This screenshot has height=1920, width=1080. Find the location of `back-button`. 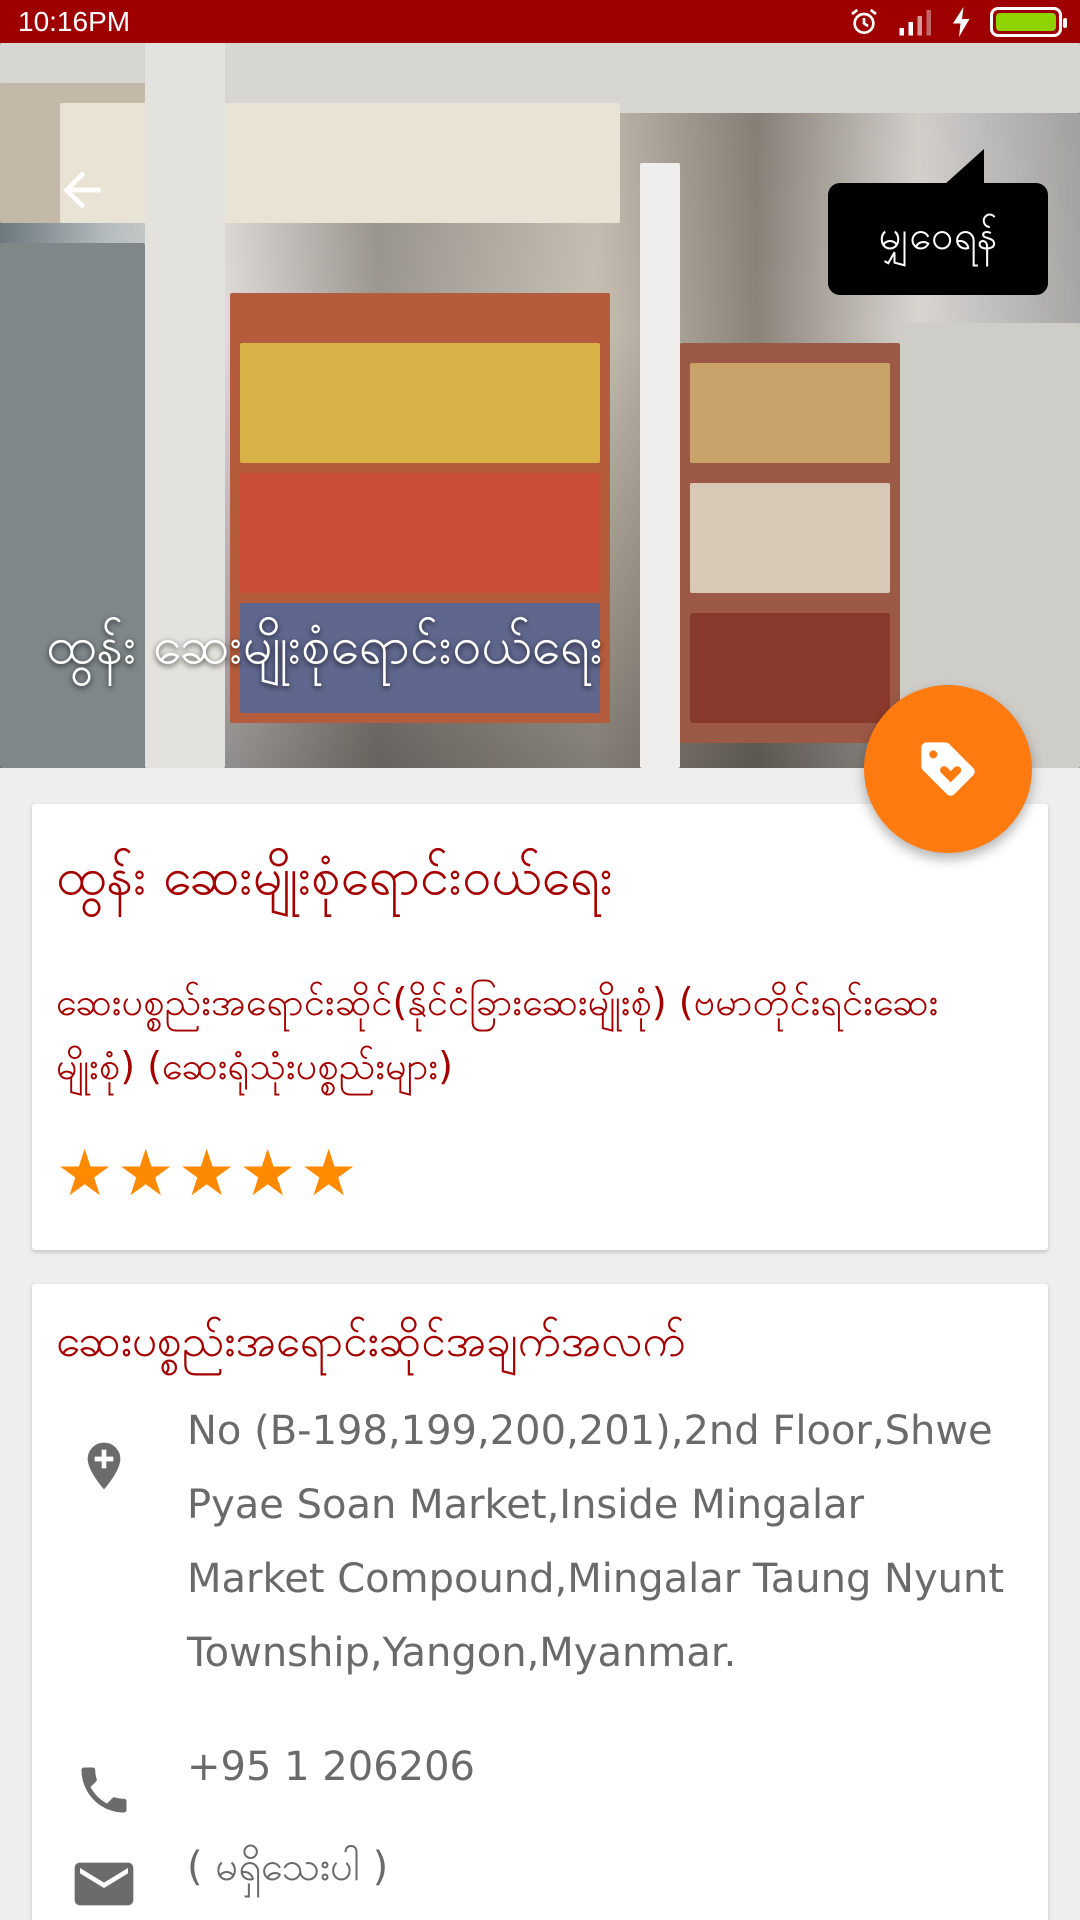

back-button is located at coordinates (82, 190).